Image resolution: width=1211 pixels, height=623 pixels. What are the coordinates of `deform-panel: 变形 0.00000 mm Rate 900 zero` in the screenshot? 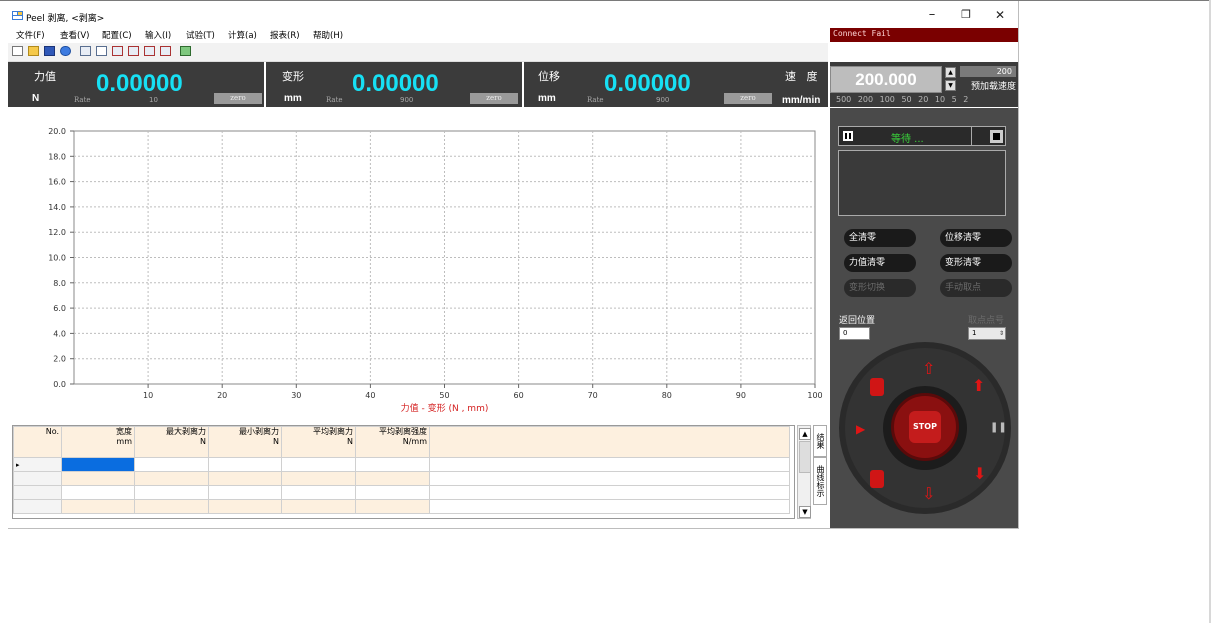 It's located at (394, 84).